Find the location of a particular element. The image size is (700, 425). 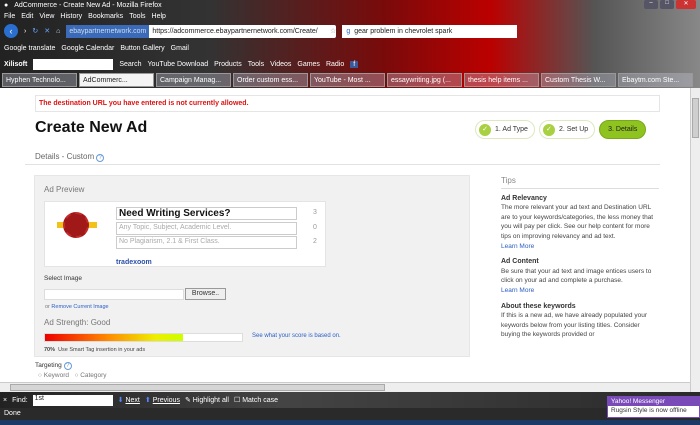

toolbar-products: Products is located at coordinates (228, 64).